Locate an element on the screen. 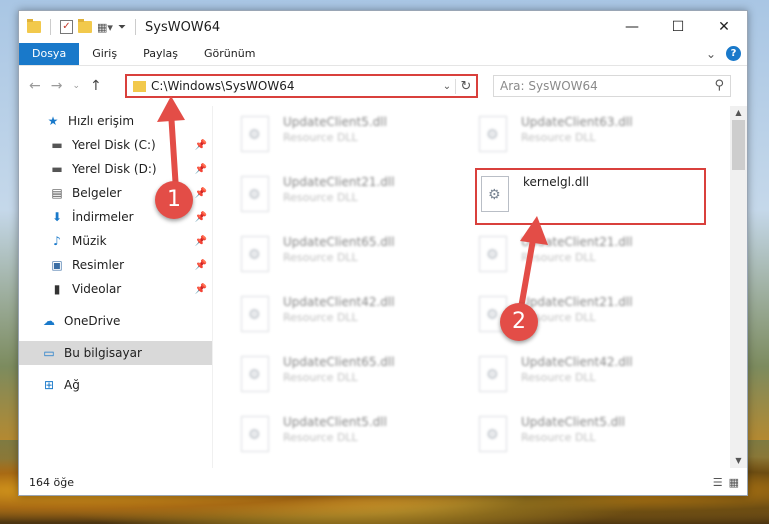 The width and height of the screenshot is (769, 524). step-1-badge: 1 is located at coordinates (174, 200).